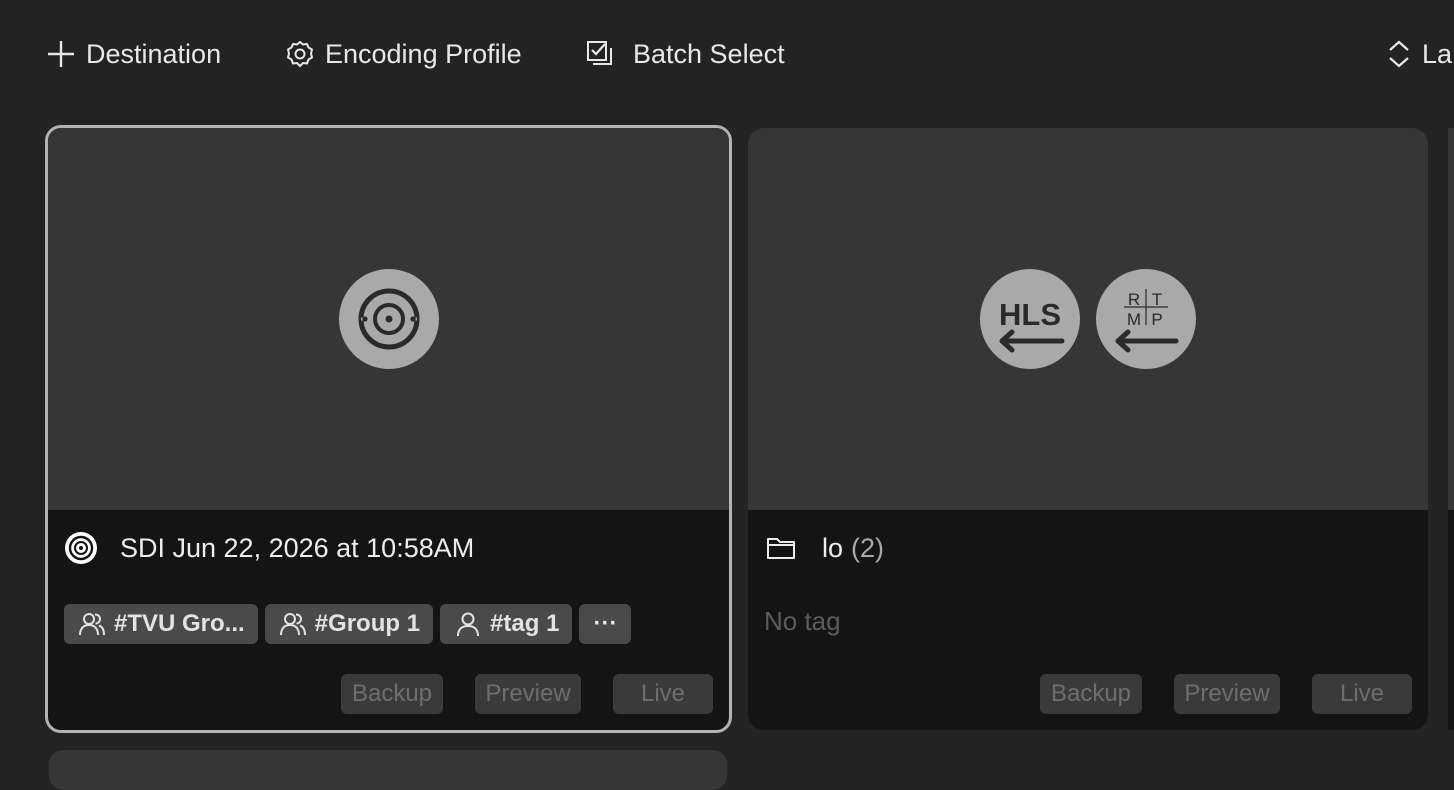  What do you see at coordinates (1419, 54) in the screenshot?
I see `layout-toggle-button: La` at bounding box center [1419, 54].